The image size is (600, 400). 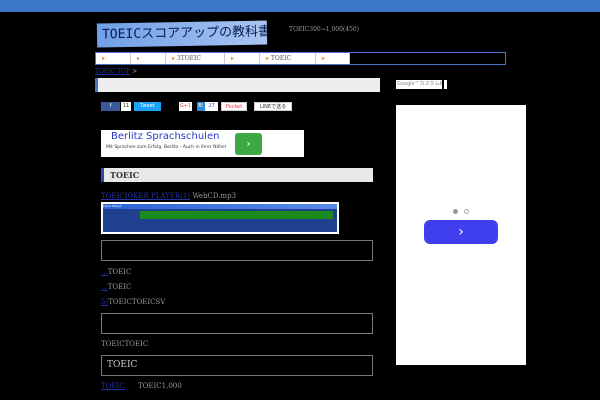 What do you see at coordinates (145, 196) in the screenshot?
I see `joker-player-link: TOEICJOKER PLAYER(1)` at bounding box center [145, 196].